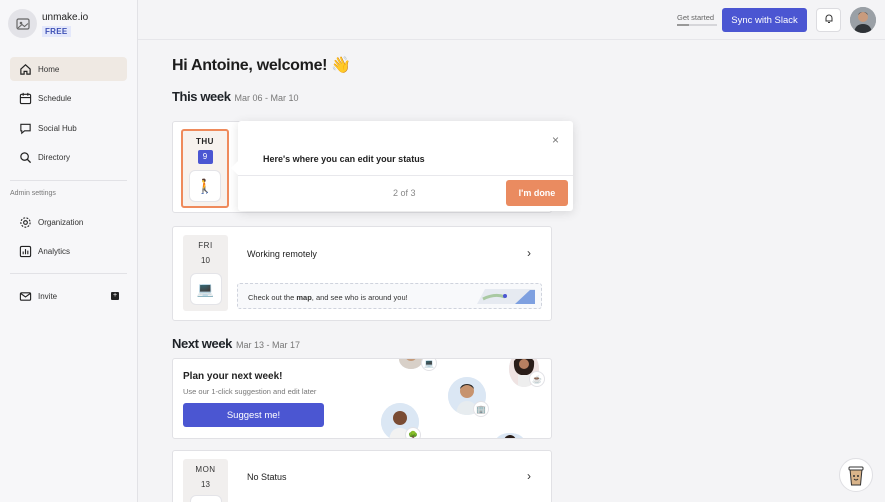 This screenshot has width=885, height=502. I want to click on suggest-me-button: Suggest me!, so click(253, 415).